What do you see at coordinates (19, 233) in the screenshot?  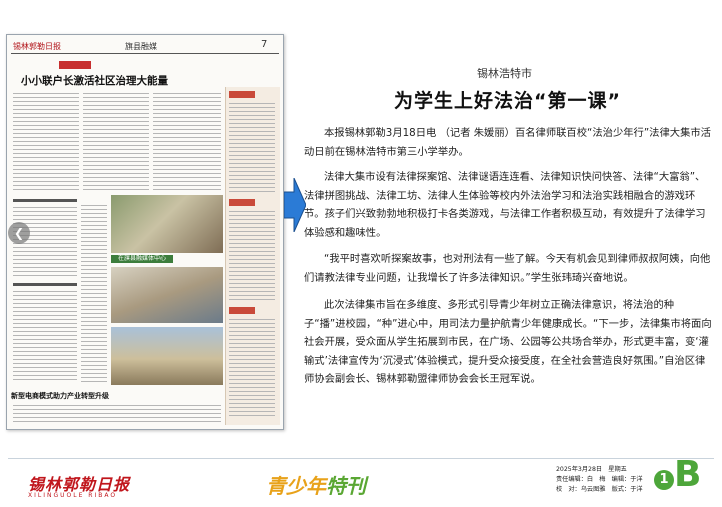 I see `scroll-left-button: ❮` at bounding box center [19, 233].